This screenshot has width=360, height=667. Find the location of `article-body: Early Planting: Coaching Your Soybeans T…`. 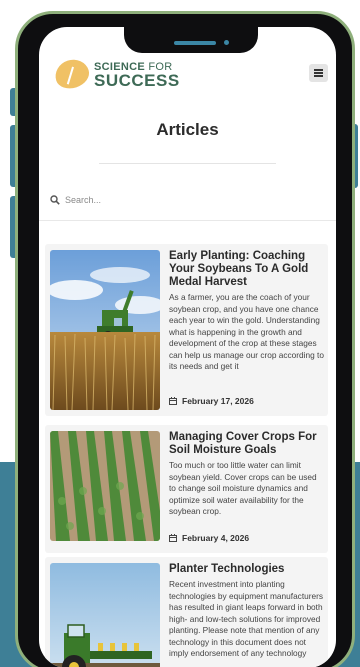

article-body: Early Planting: Coaching Your Soybeans T… is located at coordinates (247, 311).